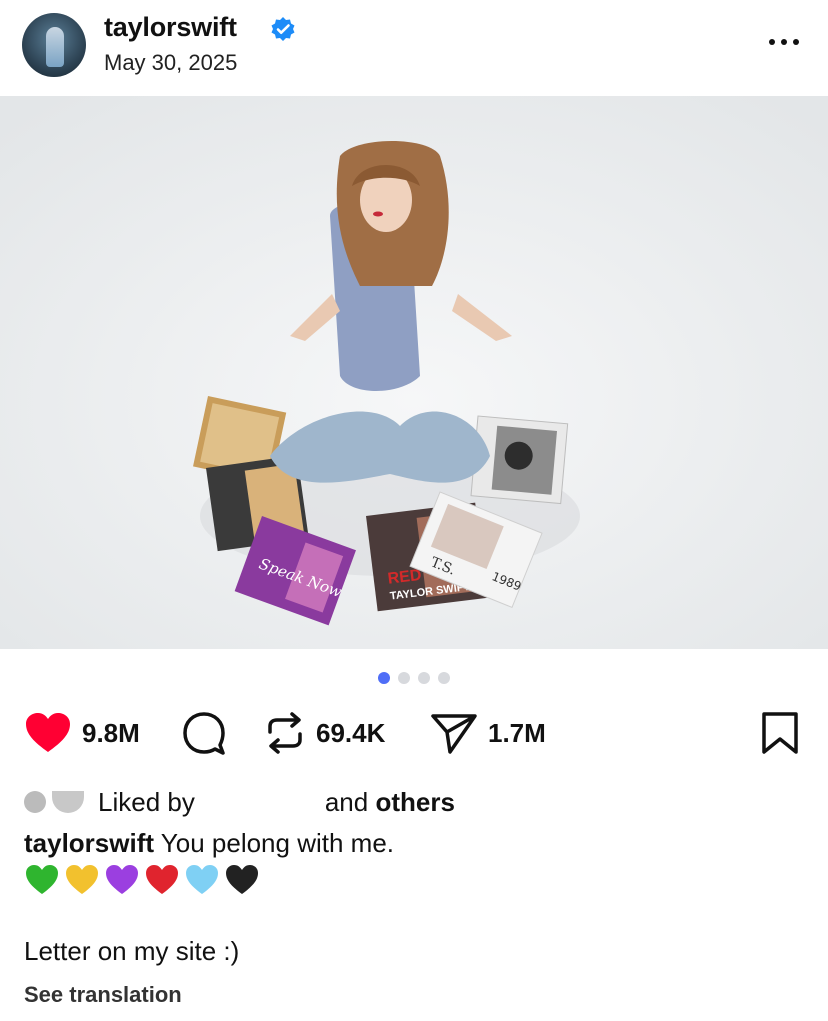 This screenshot has height=1021, width=828. I want to click on save-button, so click(780, 733).